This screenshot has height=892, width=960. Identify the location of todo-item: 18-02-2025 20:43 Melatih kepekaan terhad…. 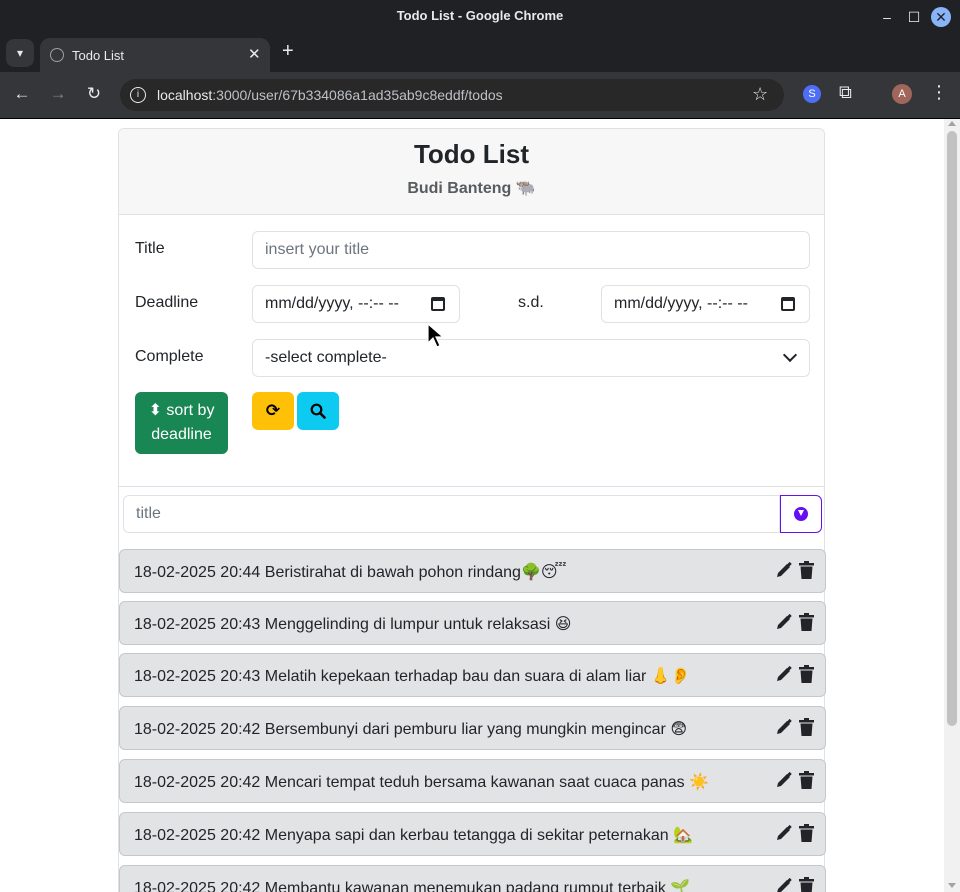
(472, 675).